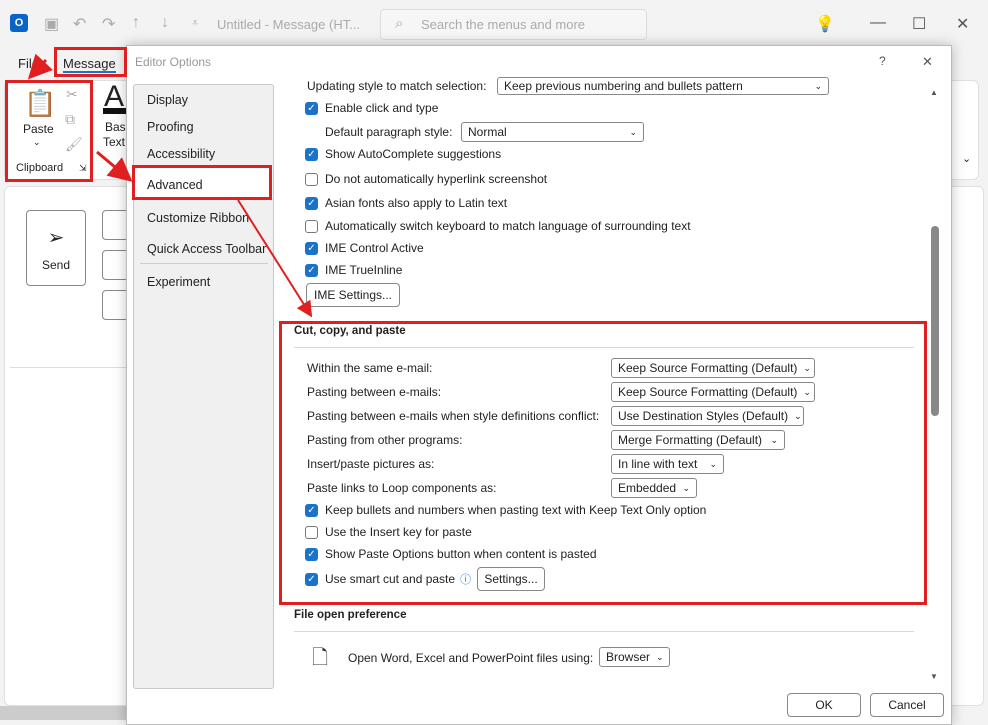  What do you see at coordinates (170, 185) in the screenshot?
I see `annotation-arrows` at bounding box center [170, 185].